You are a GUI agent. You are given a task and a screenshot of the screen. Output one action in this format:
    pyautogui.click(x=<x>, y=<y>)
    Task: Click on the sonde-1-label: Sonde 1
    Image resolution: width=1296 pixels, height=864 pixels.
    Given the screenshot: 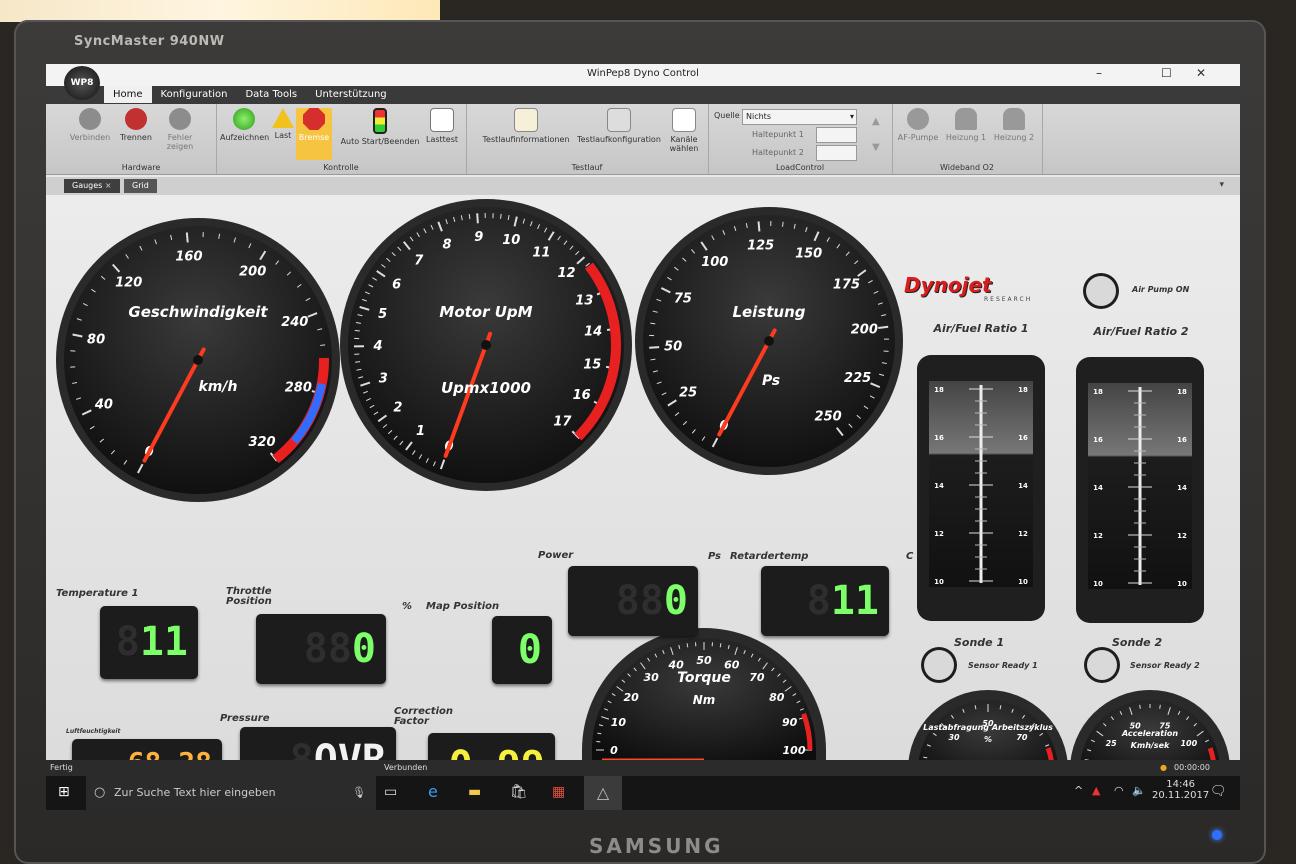 What is the action you would take?
    pyautogui.click(x=979, y=642)
    